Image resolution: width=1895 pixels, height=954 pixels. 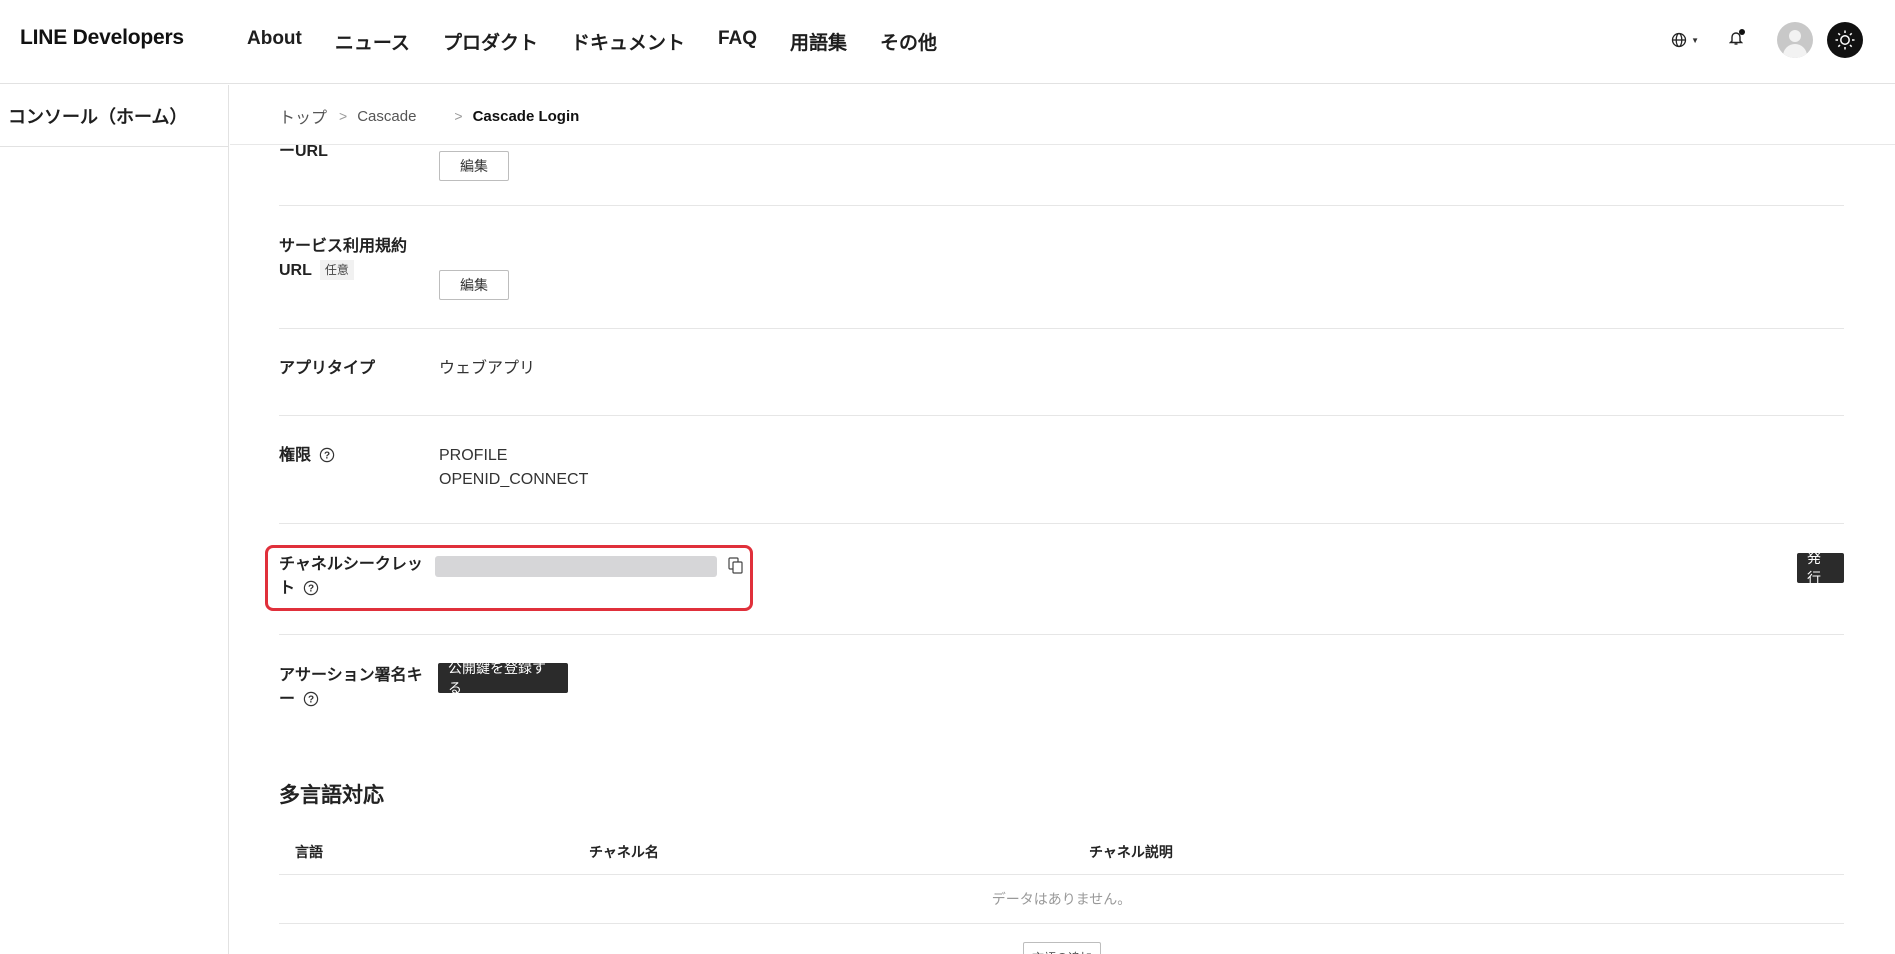 What do you see at coordinates (1695, 40) in the screenshot?
I see `chevron-down-icon: ▼` at bounding box center [1695, 40].